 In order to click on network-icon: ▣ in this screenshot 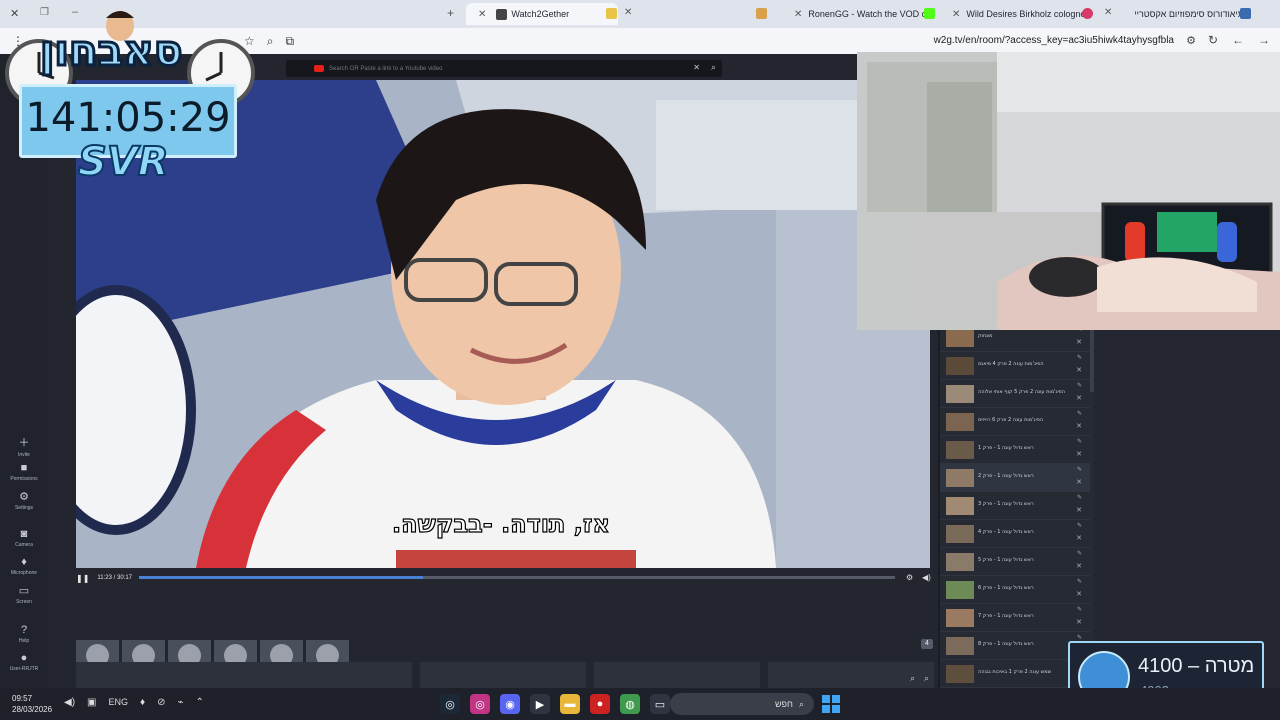, I will do `click(91, 702)`.